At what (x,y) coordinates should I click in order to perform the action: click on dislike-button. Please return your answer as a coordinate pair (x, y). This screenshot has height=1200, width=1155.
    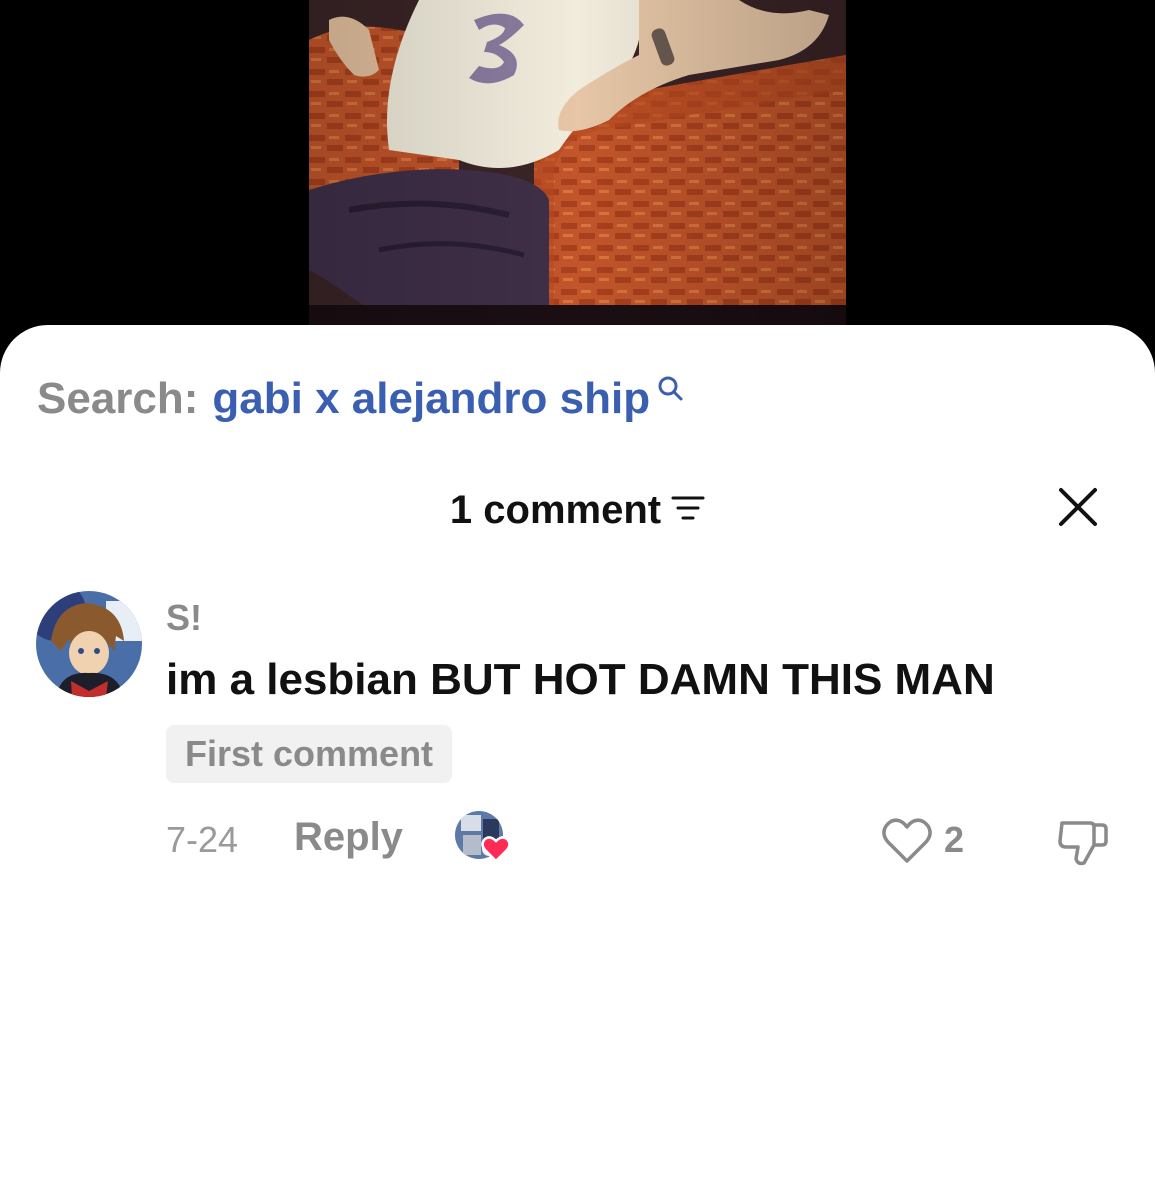
    Looking at the image, I should click on (1083, 842).